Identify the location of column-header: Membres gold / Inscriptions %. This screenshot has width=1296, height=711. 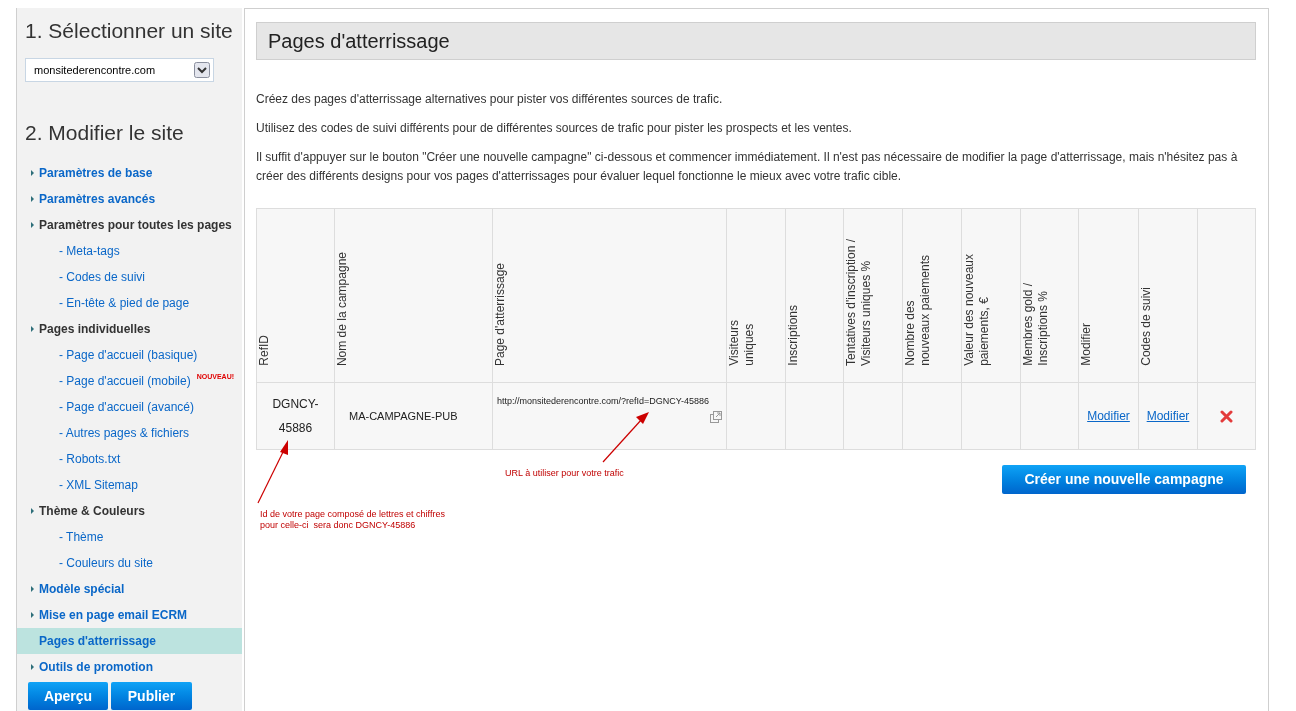
(1036, 324).